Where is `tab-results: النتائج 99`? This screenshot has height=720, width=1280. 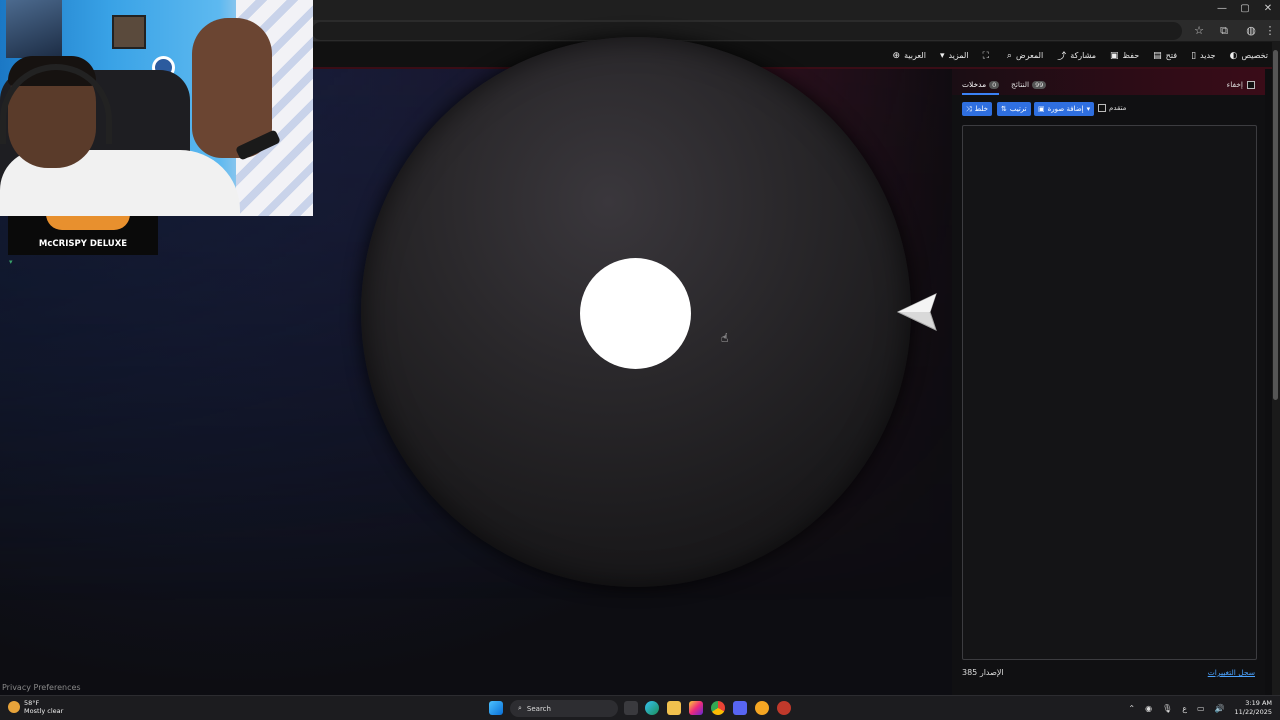 tab-results: النتائج 99 is located at coordinates (1029, 86).